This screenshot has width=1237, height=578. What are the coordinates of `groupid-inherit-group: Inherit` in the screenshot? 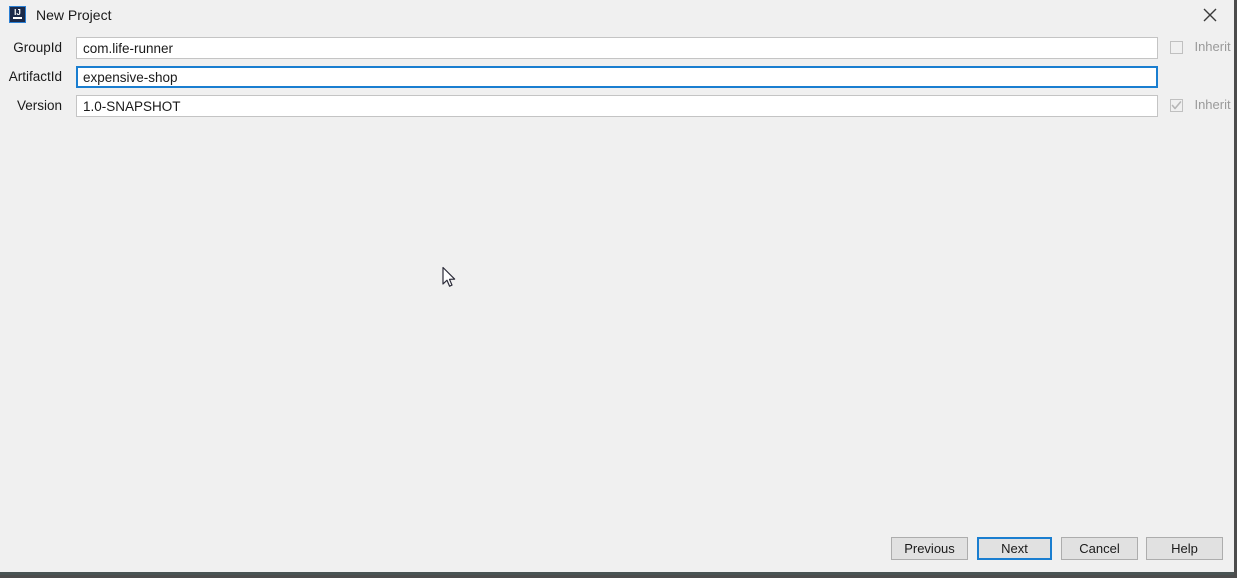 It's located at (1200, 48).